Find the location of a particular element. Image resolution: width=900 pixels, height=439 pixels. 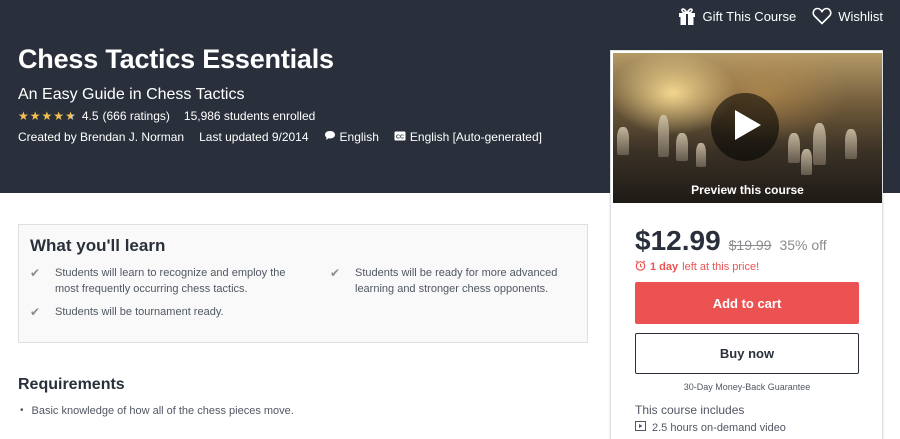

heart-icon is located at coordinates (822, 16).